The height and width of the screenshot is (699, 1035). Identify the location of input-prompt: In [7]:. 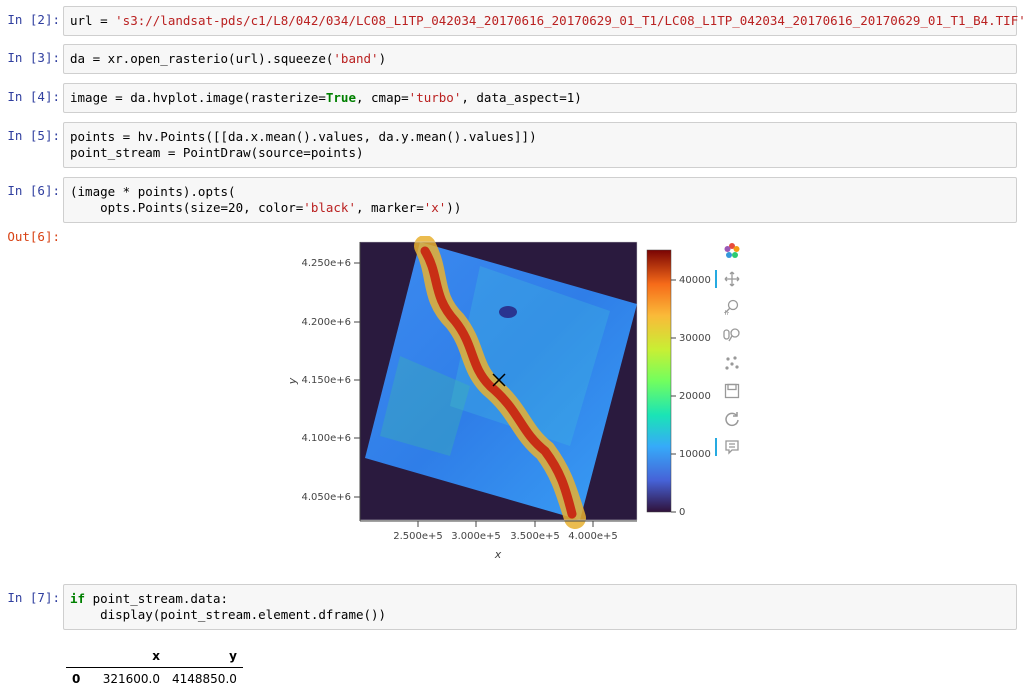
(33, 597).